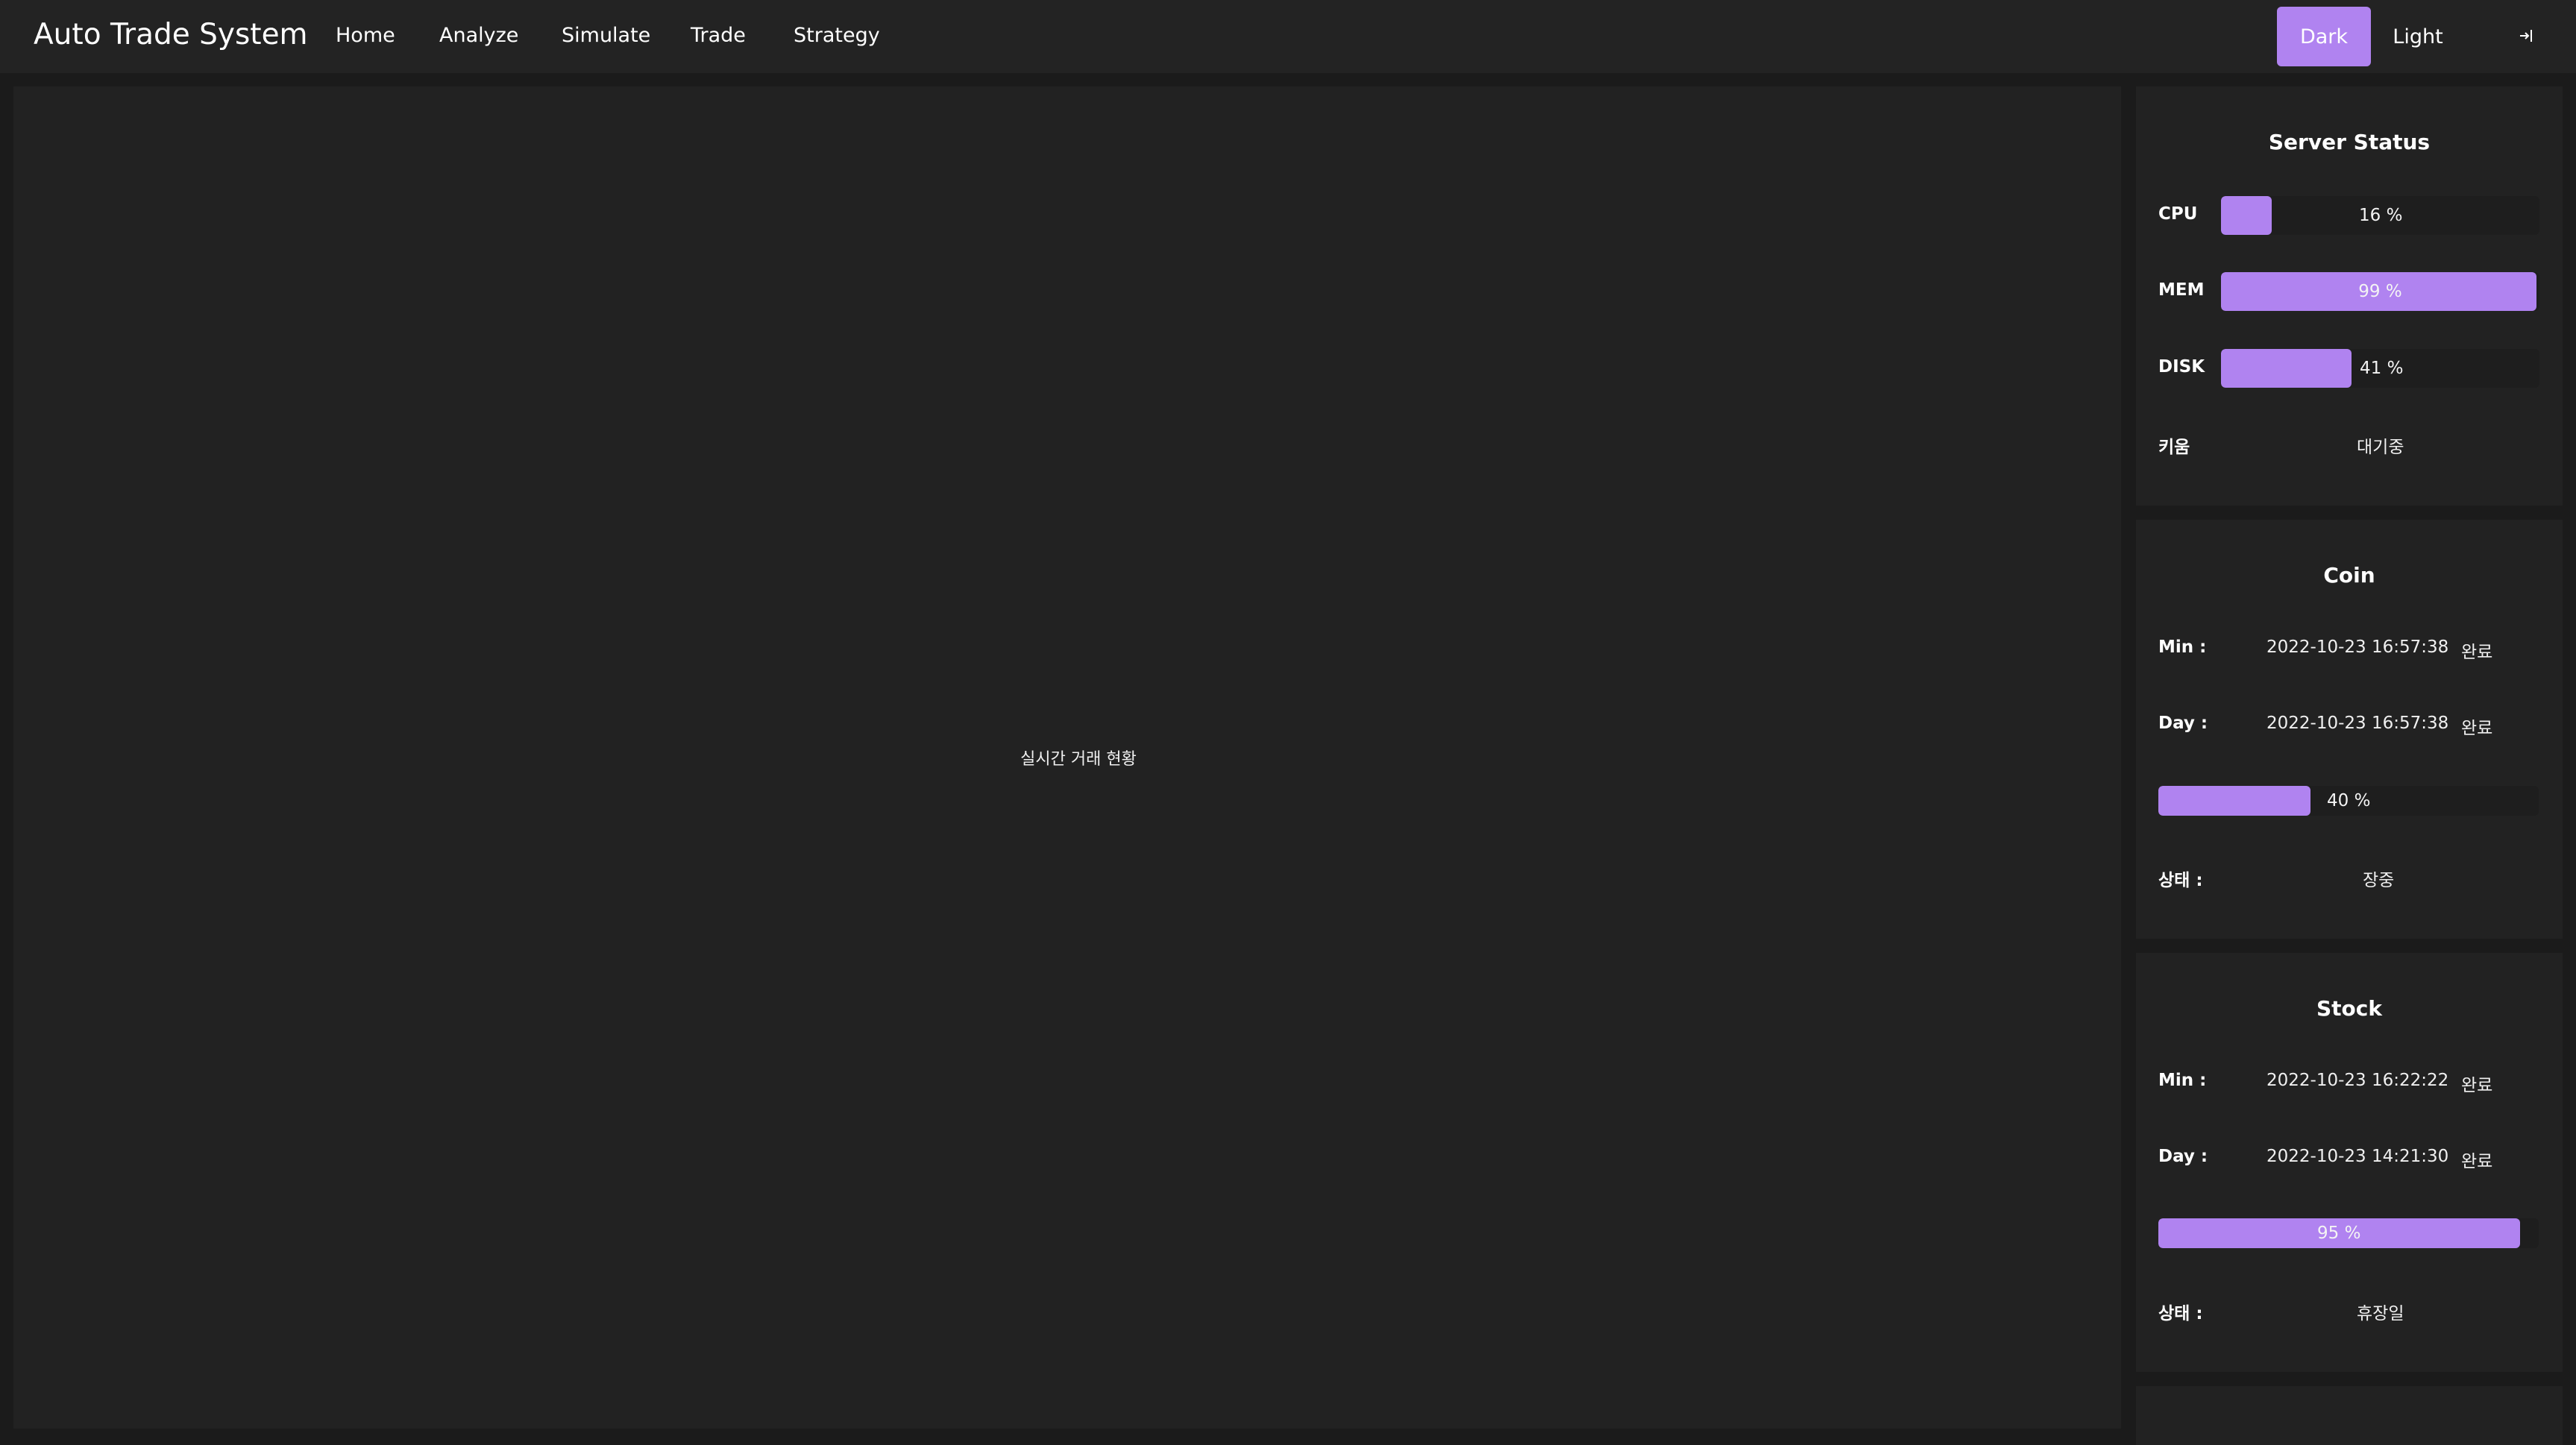 The image size is (2576, 1445). I want to click on coin-min-time: 2022-10-23 16:57:38, so click(2357, 647).